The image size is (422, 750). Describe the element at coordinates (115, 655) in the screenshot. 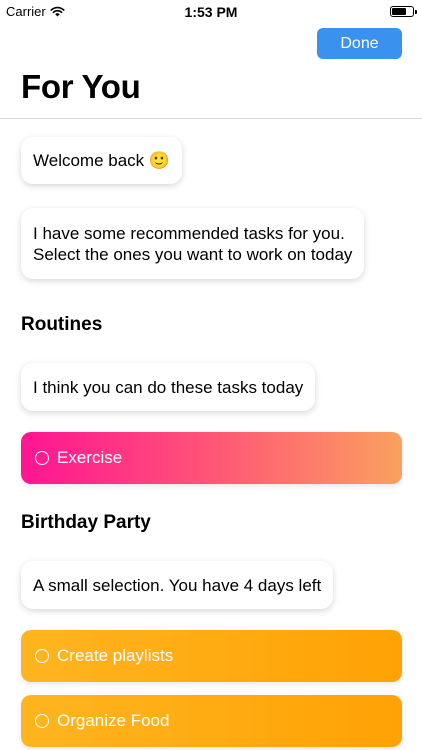

I see `task-label: Create playlists` at that location.